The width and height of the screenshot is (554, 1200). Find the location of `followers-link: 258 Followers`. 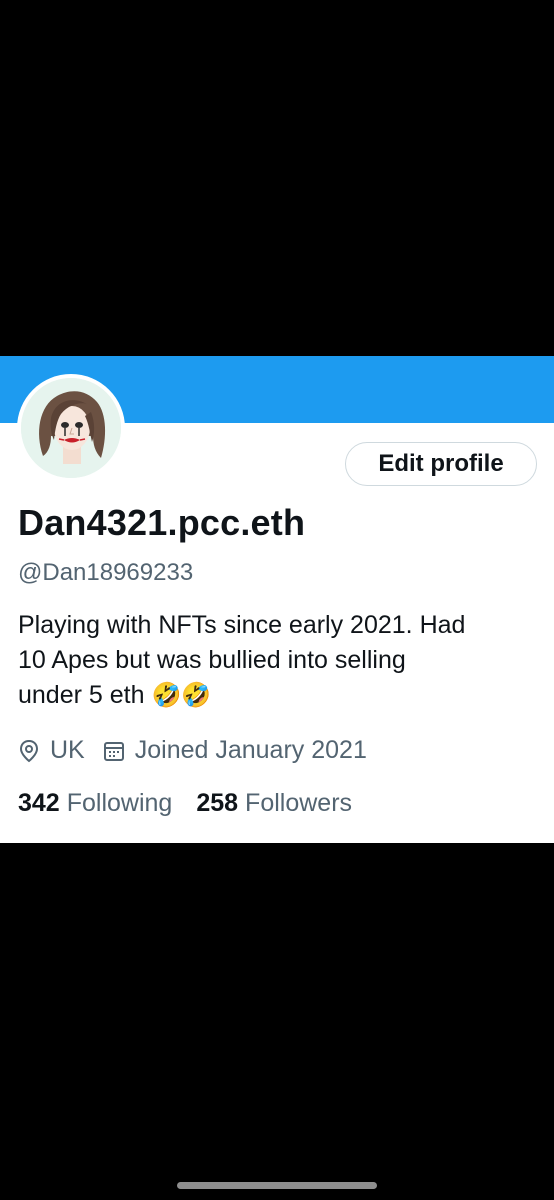

followers-link: 258 Followers is located at coordinates (274, 803).